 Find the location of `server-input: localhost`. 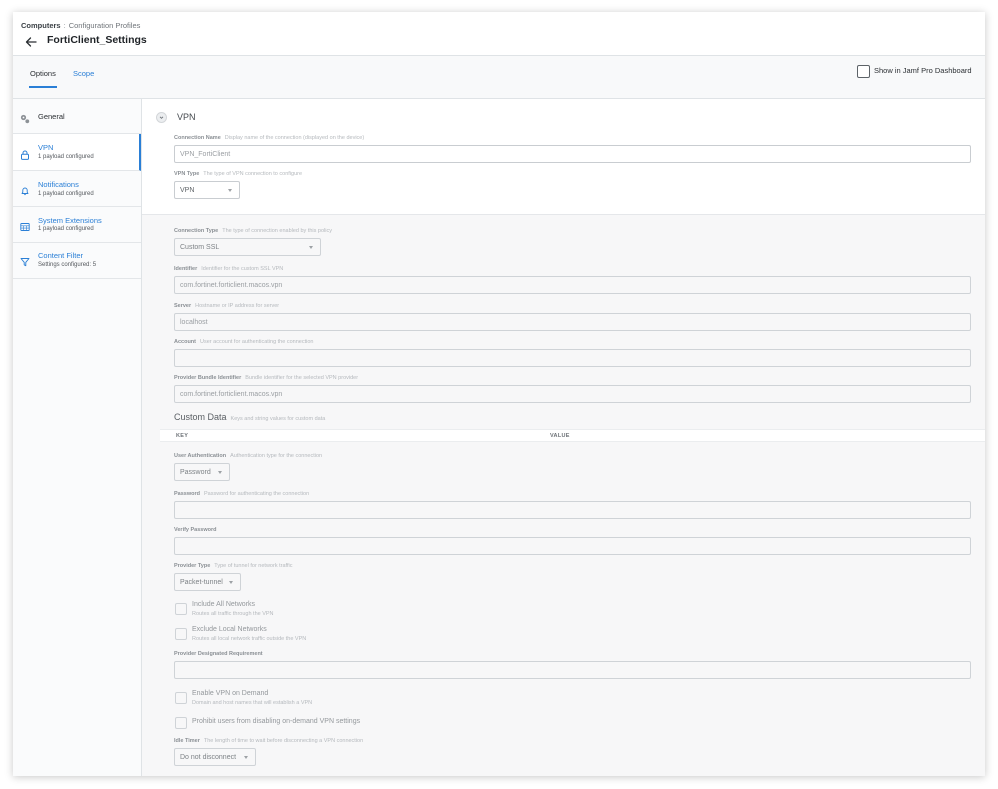

server-input: localhost is located at coordinates (572, 322).